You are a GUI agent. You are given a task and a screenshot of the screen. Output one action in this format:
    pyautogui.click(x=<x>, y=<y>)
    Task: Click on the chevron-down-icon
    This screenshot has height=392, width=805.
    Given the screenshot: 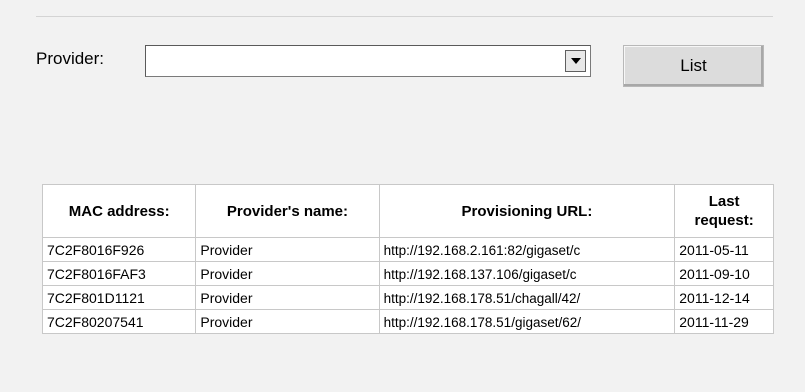 What is the action you would take?
    pyautogui.click(x=576, y=61)
    